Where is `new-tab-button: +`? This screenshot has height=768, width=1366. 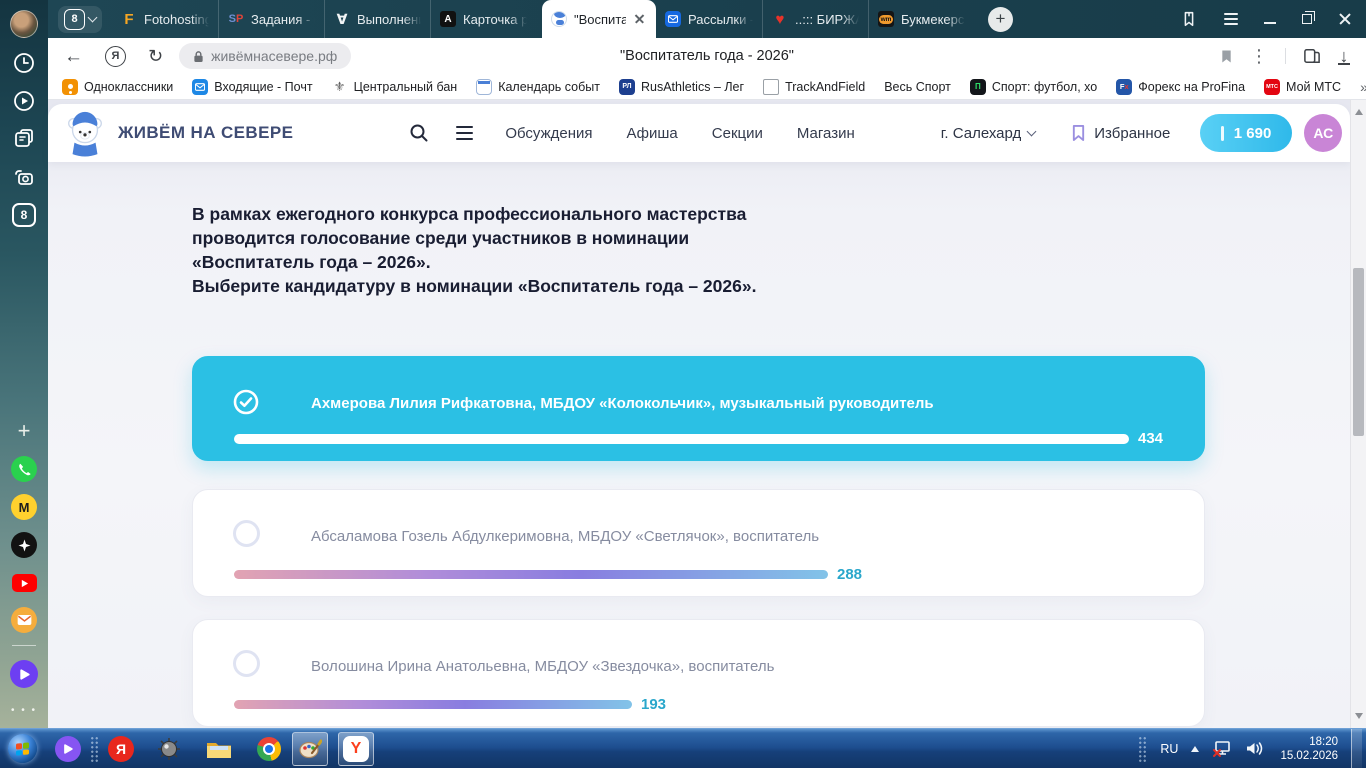
new-tab-button: + is located at coordinates (1000, 19).